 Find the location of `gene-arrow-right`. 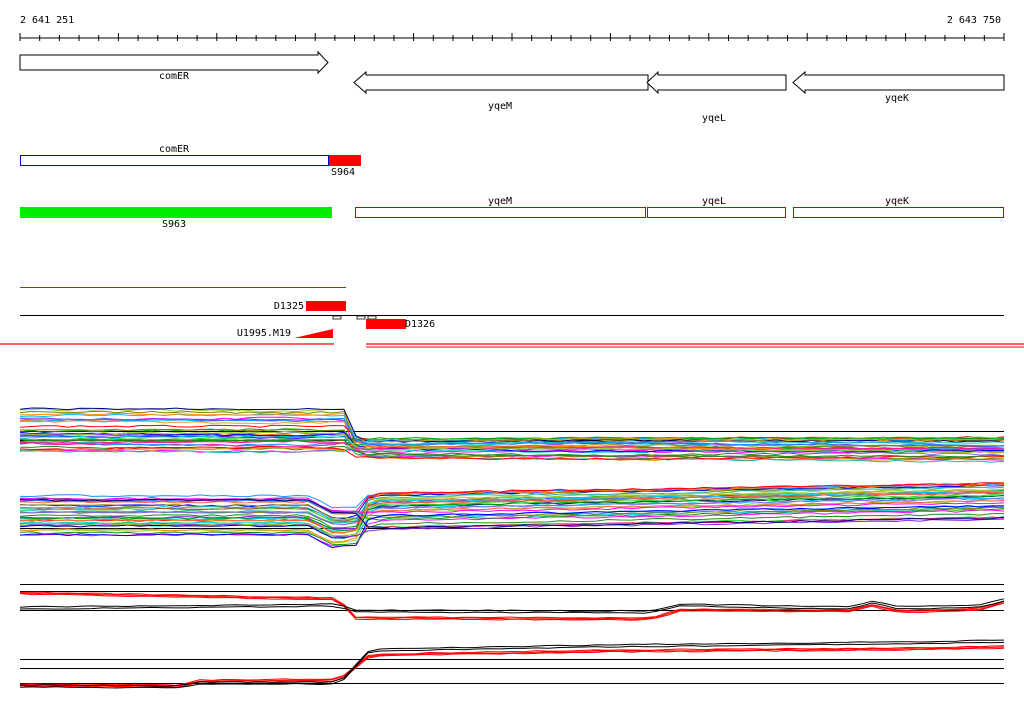

gene-arrow-right is located at coordinates (174, 62).